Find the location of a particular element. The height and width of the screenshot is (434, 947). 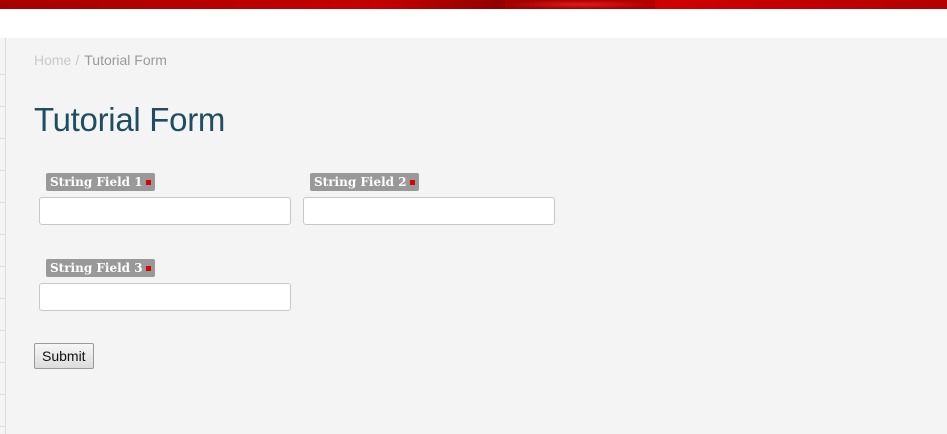

breadcrumb-current: Tutorial Form is located at coordinates (125, 60).